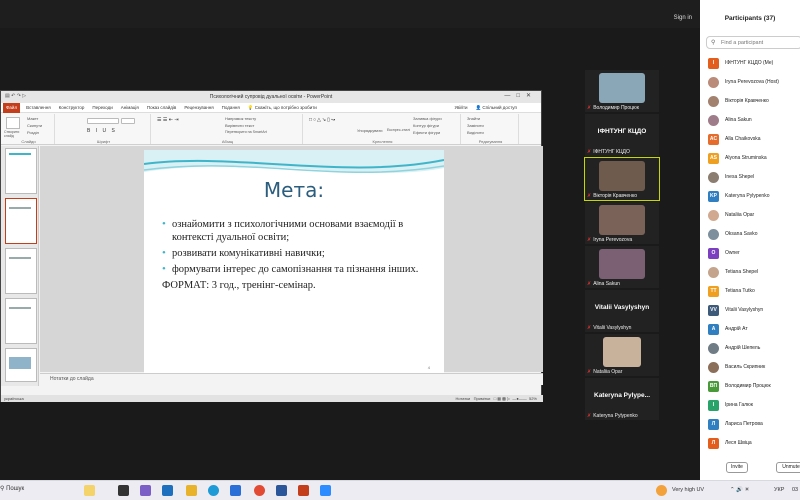  I want to click on video-tile: ІФНТУНГ КЦДО ✗ ІФНТУНГ КЦДО, so click(622, 135).